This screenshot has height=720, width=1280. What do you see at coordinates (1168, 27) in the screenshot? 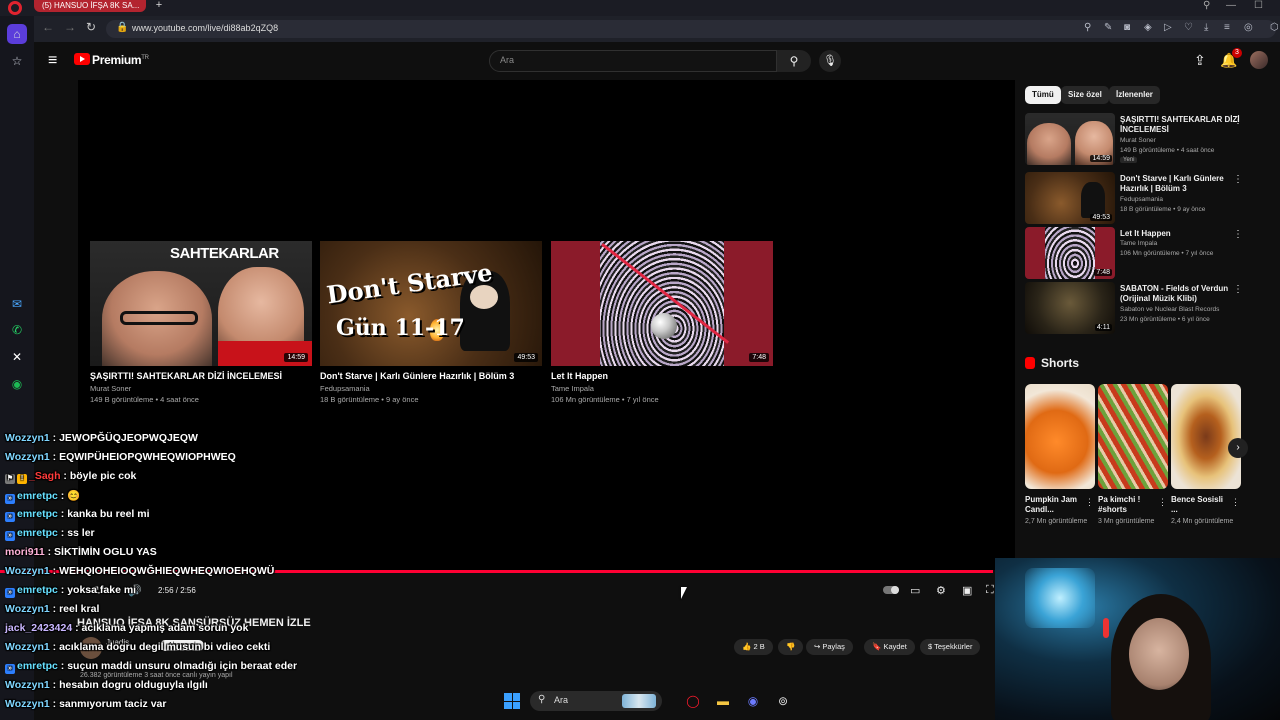
I see `play-icon: ▷` at bounding box center [1168, 27].